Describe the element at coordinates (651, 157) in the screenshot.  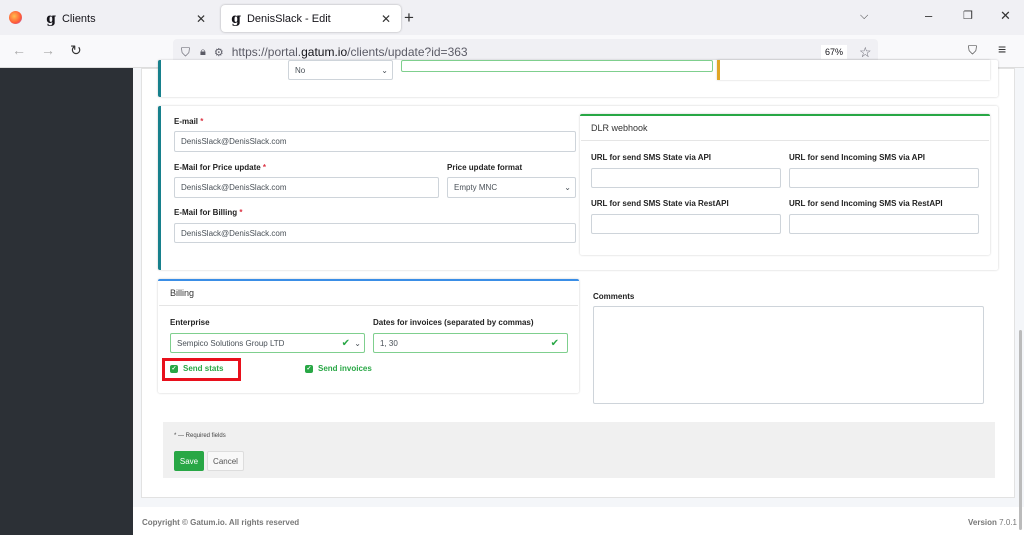
I see `sms-state-api-label: URL for send SMS State via API` at that location.